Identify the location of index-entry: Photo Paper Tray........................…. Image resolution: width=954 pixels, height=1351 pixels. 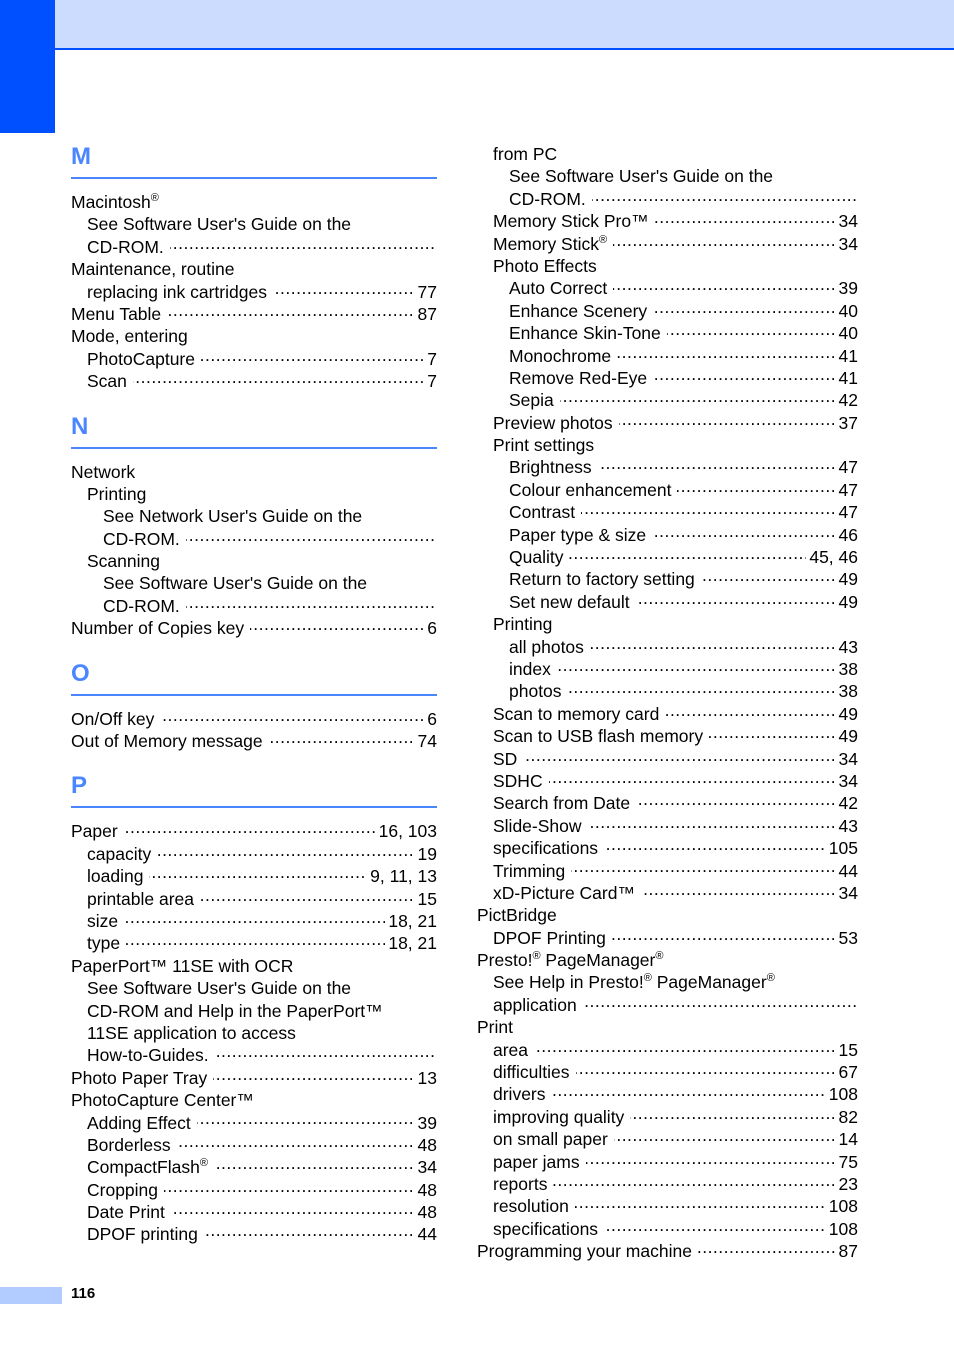
(254, 1078).